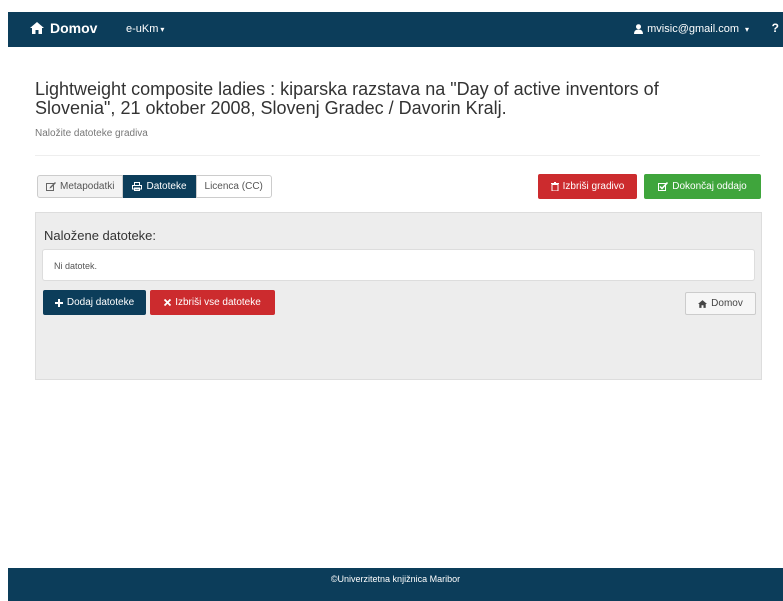  What do you see at coordinates (218, 302) in the screenshot?
I see `delete-all-files-label: Izbriši vse datoteke` at bounding box center [218, 302].